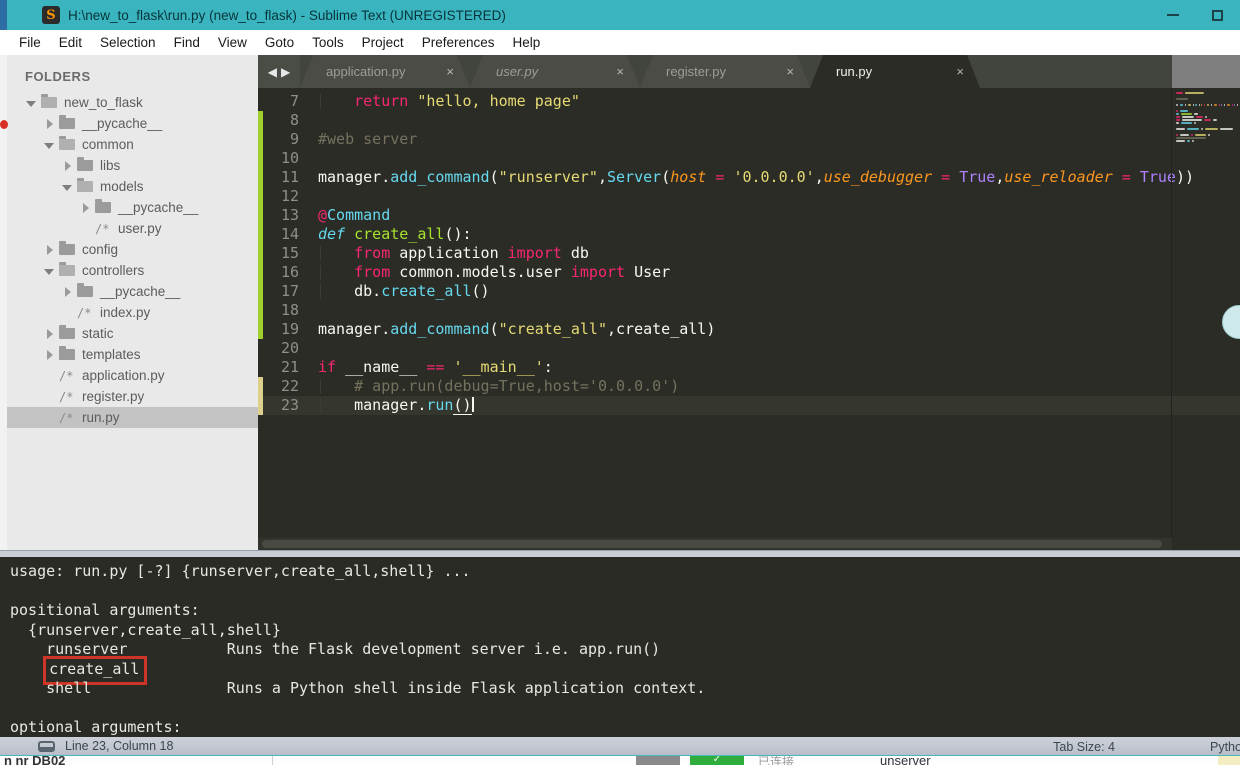 This screenshot has height=765, width=1240. I want to click on menu-goto: Goto, so click(279, 42).